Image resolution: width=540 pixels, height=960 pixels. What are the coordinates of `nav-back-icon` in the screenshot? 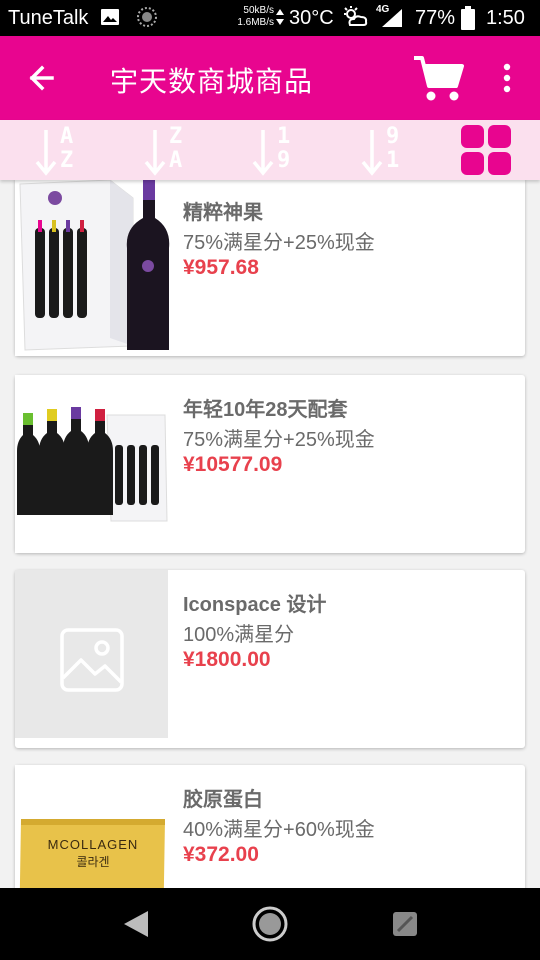 It's located at (136, 924).